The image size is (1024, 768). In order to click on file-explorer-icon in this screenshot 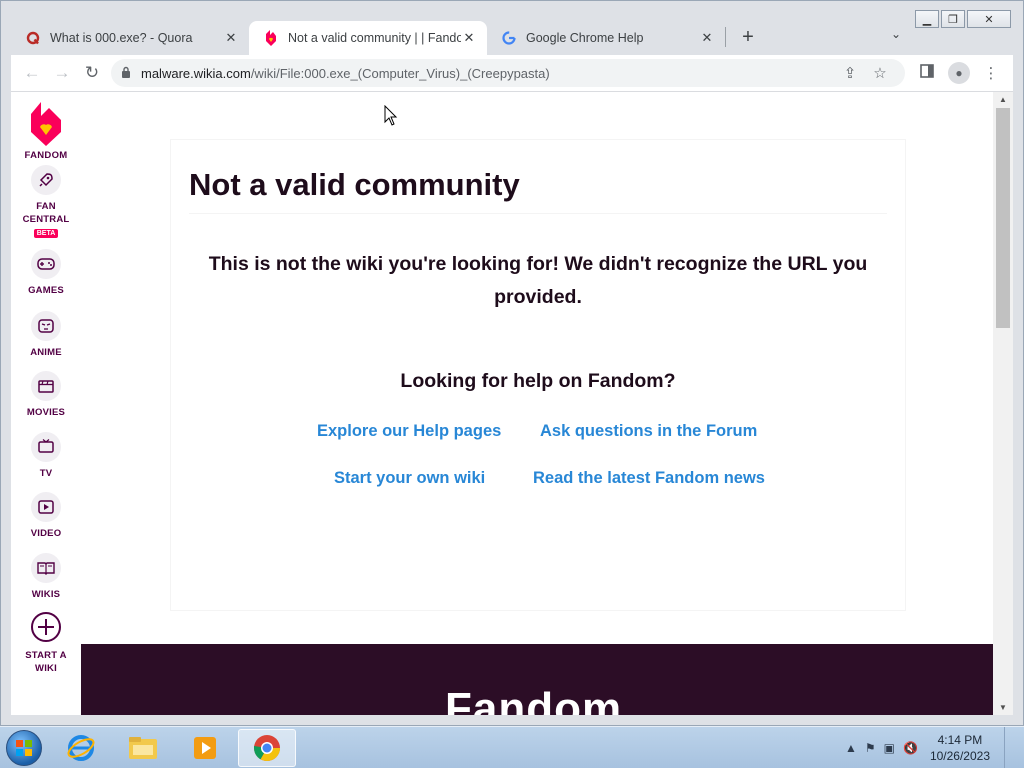, I will do `click(143, 748)`.